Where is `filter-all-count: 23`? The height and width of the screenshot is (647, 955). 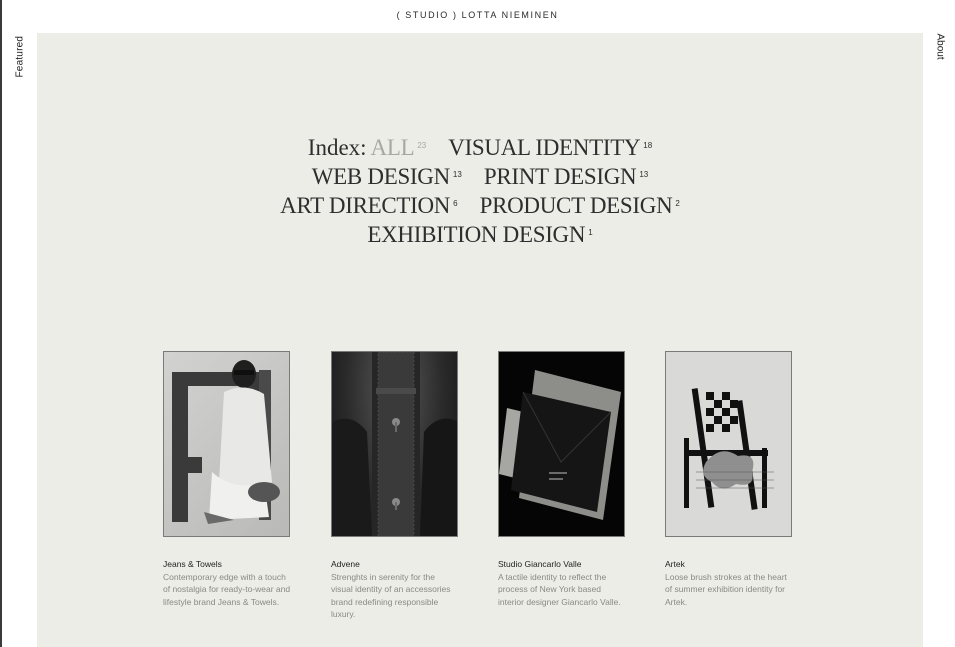 filter-all-count: 23 is located at coordinates (422, 145).